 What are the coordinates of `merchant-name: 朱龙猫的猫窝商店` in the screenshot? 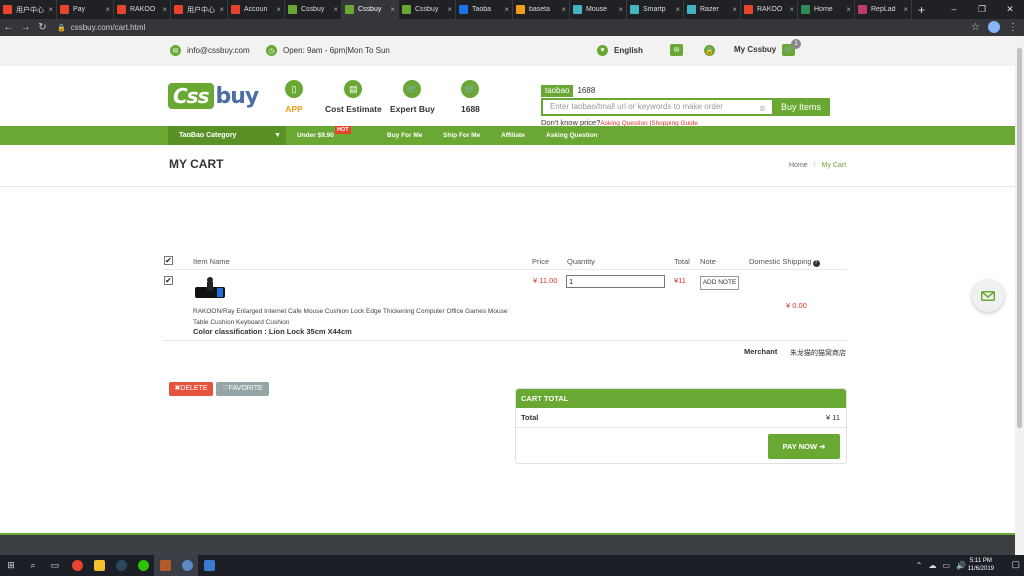 It's located at (818, 353).